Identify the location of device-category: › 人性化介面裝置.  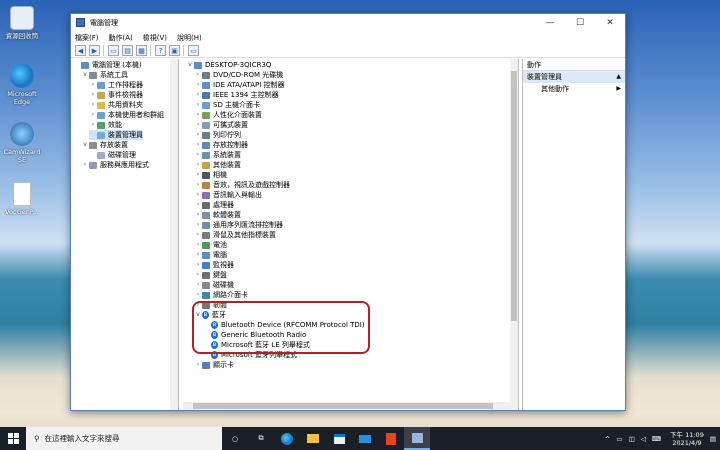
(228, 115).